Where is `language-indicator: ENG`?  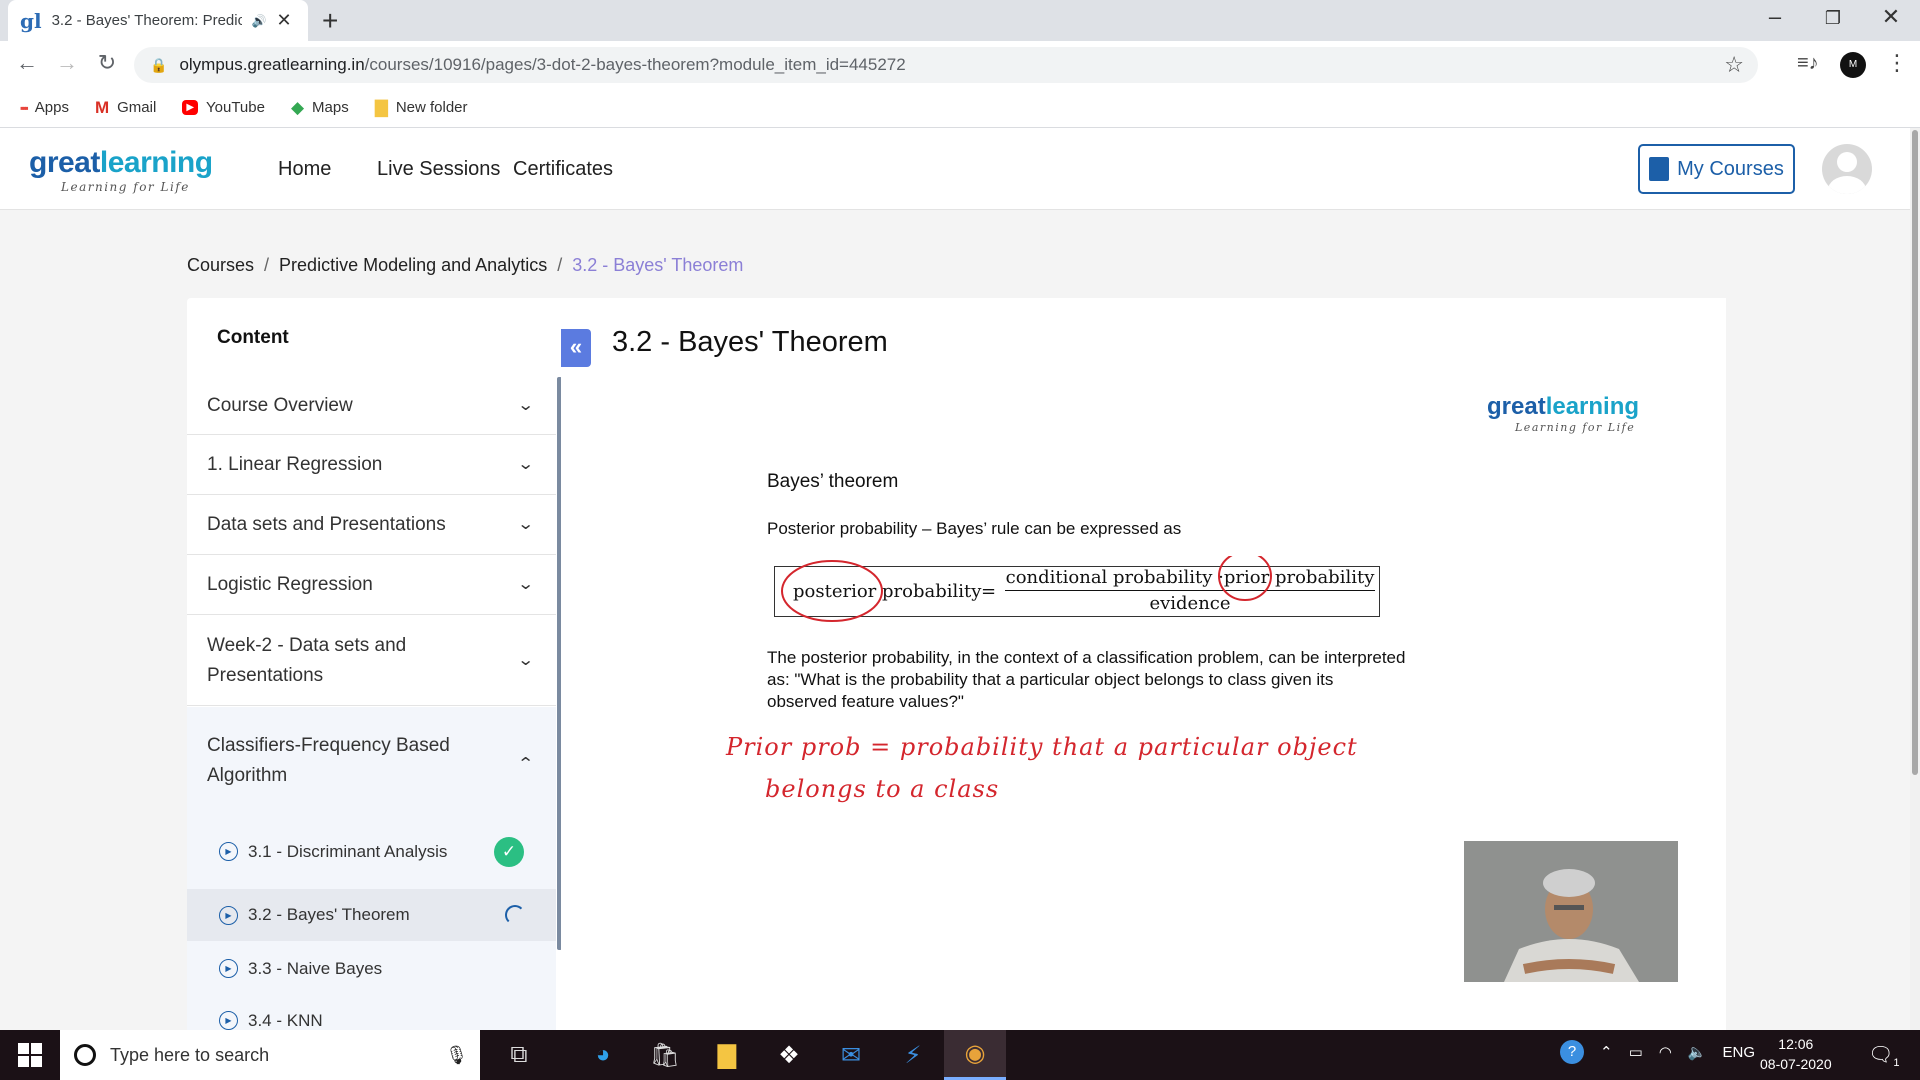 language-indicator: ENG is located at coordinates (1739, 1052).